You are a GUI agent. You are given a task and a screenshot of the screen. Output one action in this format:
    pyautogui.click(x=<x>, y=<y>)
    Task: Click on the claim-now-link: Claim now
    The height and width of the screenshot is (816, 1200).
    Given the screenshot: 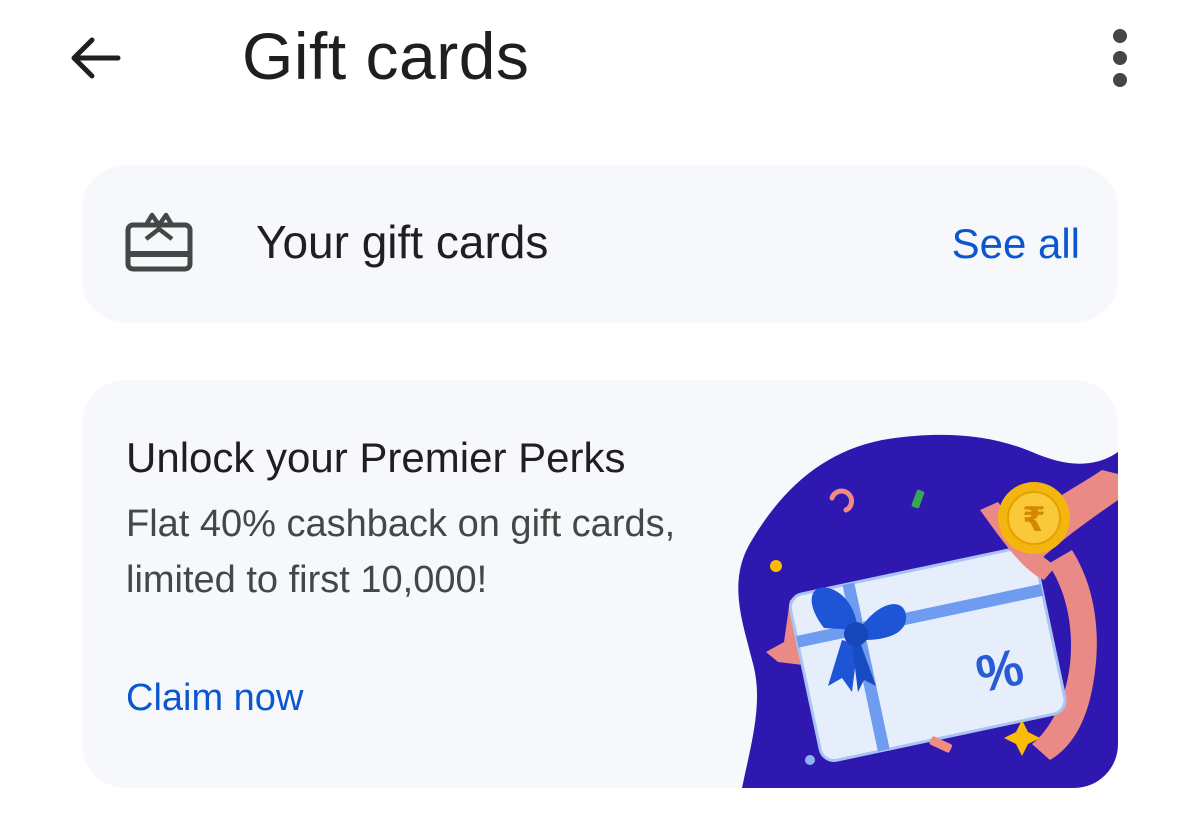 What is the action you would take?
    pyautogui.click(x=214, y=698)
    